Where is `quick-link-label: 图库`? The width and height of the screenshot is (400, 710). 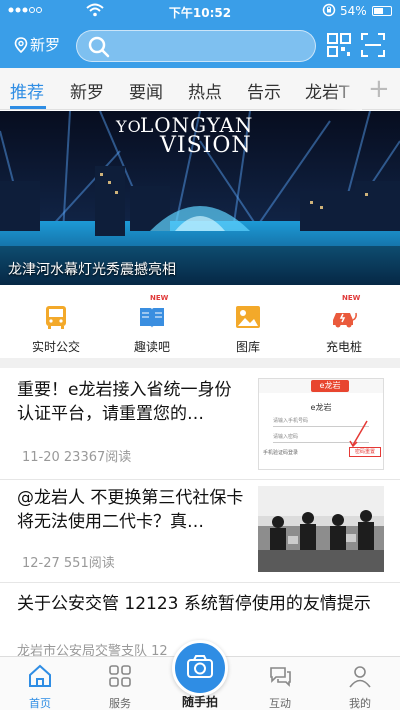 quick-link-label: 图库 is located at coordinates (247, 347).